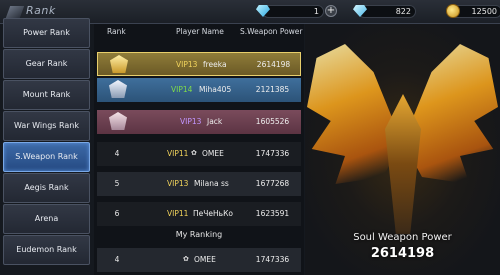 Image resolution: width=500 pixels, height=275 pixels. What do you see at coordinates (199, 64) in the screenshot?
I see `table-row: VIP13 freeka 2614198` at bounding box center [199, 64].